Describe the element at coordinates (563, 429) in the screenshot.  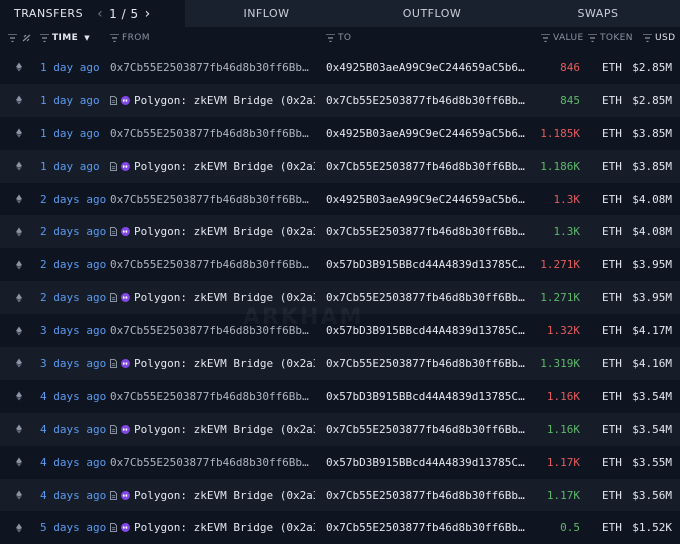
I see `value-cell: 1.16K` at that location.